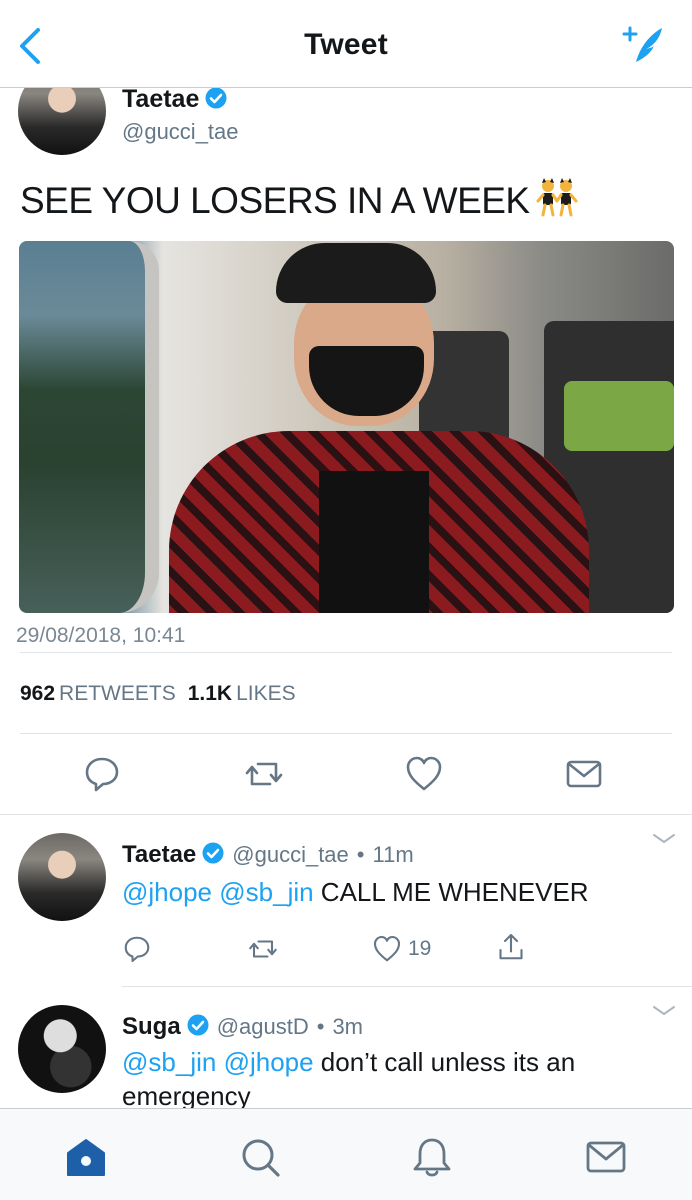 The image size is (692, 1200). Describe the element at coordinates (210, 693) in the screenshot. I see `likes-count: 1.1K` at that location.